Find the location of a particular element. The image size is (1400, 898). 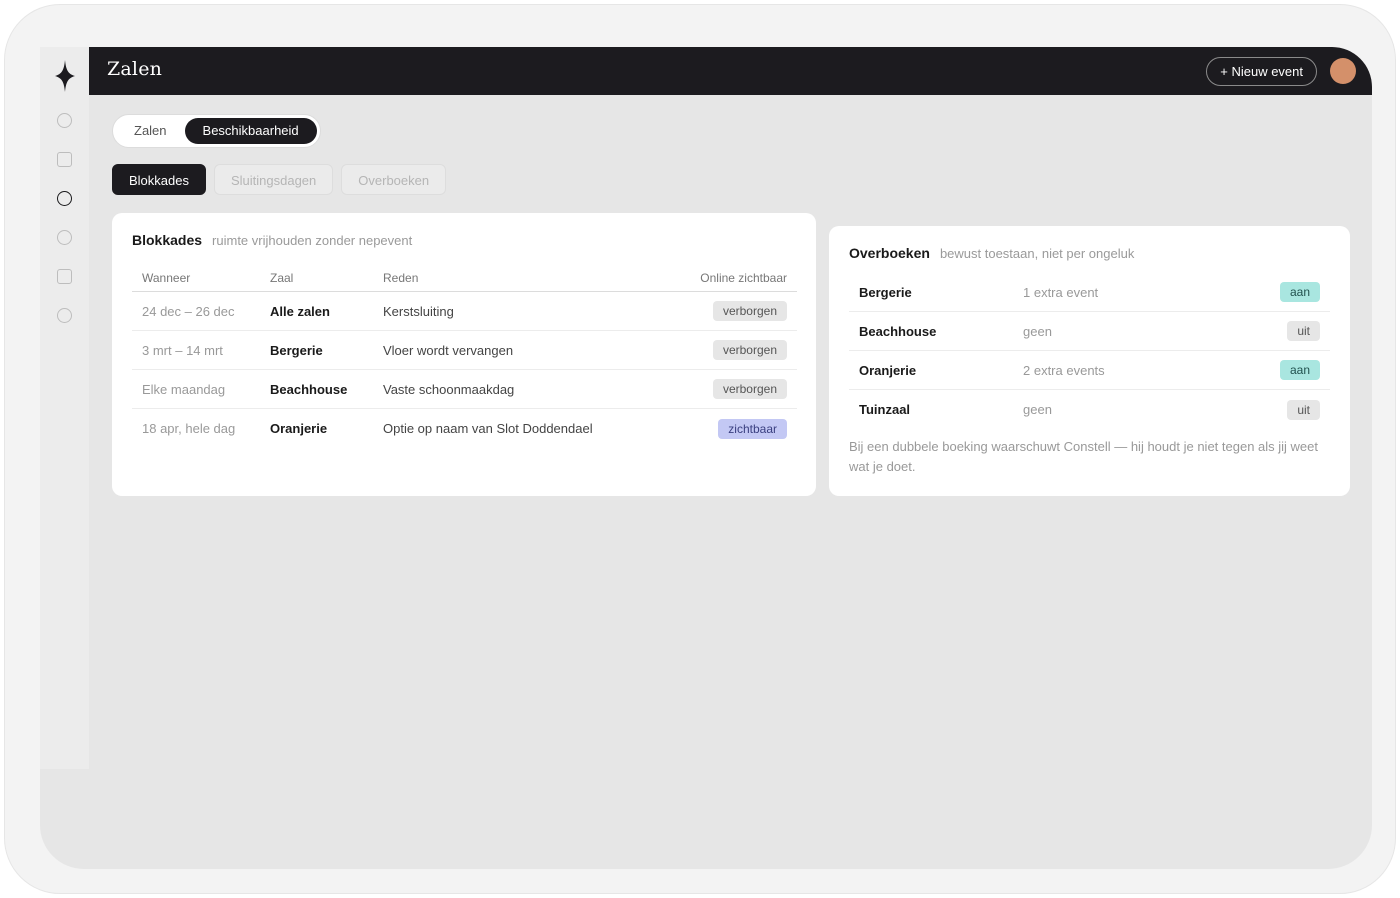

view-switcher: Zalen Beschikbaarheid is located at coordinates (216, 131).